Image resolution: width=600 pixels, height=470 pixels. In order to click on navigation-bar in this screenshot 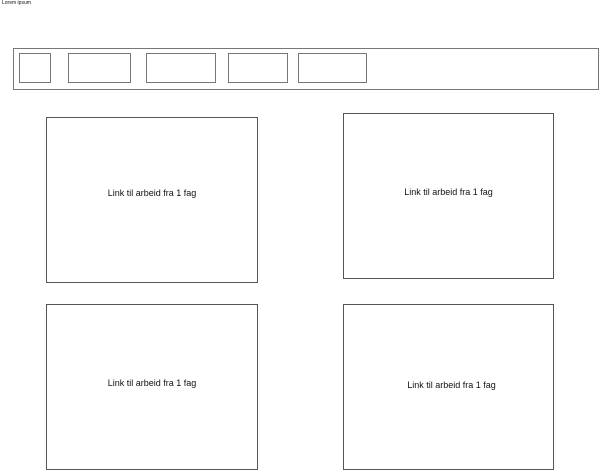, I will do `click(306, 69)`.